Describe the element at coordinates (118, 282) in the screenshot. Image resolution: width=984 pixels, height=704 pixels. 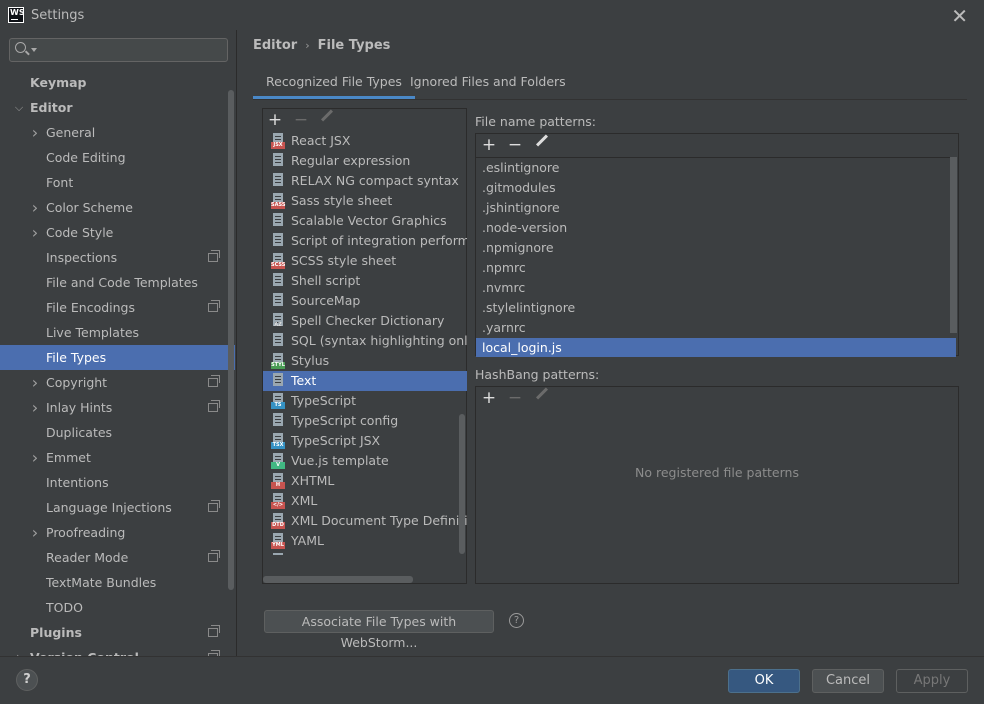
I see `sidebar-item-file-and-code-templates: File and Code Templates` at that location.